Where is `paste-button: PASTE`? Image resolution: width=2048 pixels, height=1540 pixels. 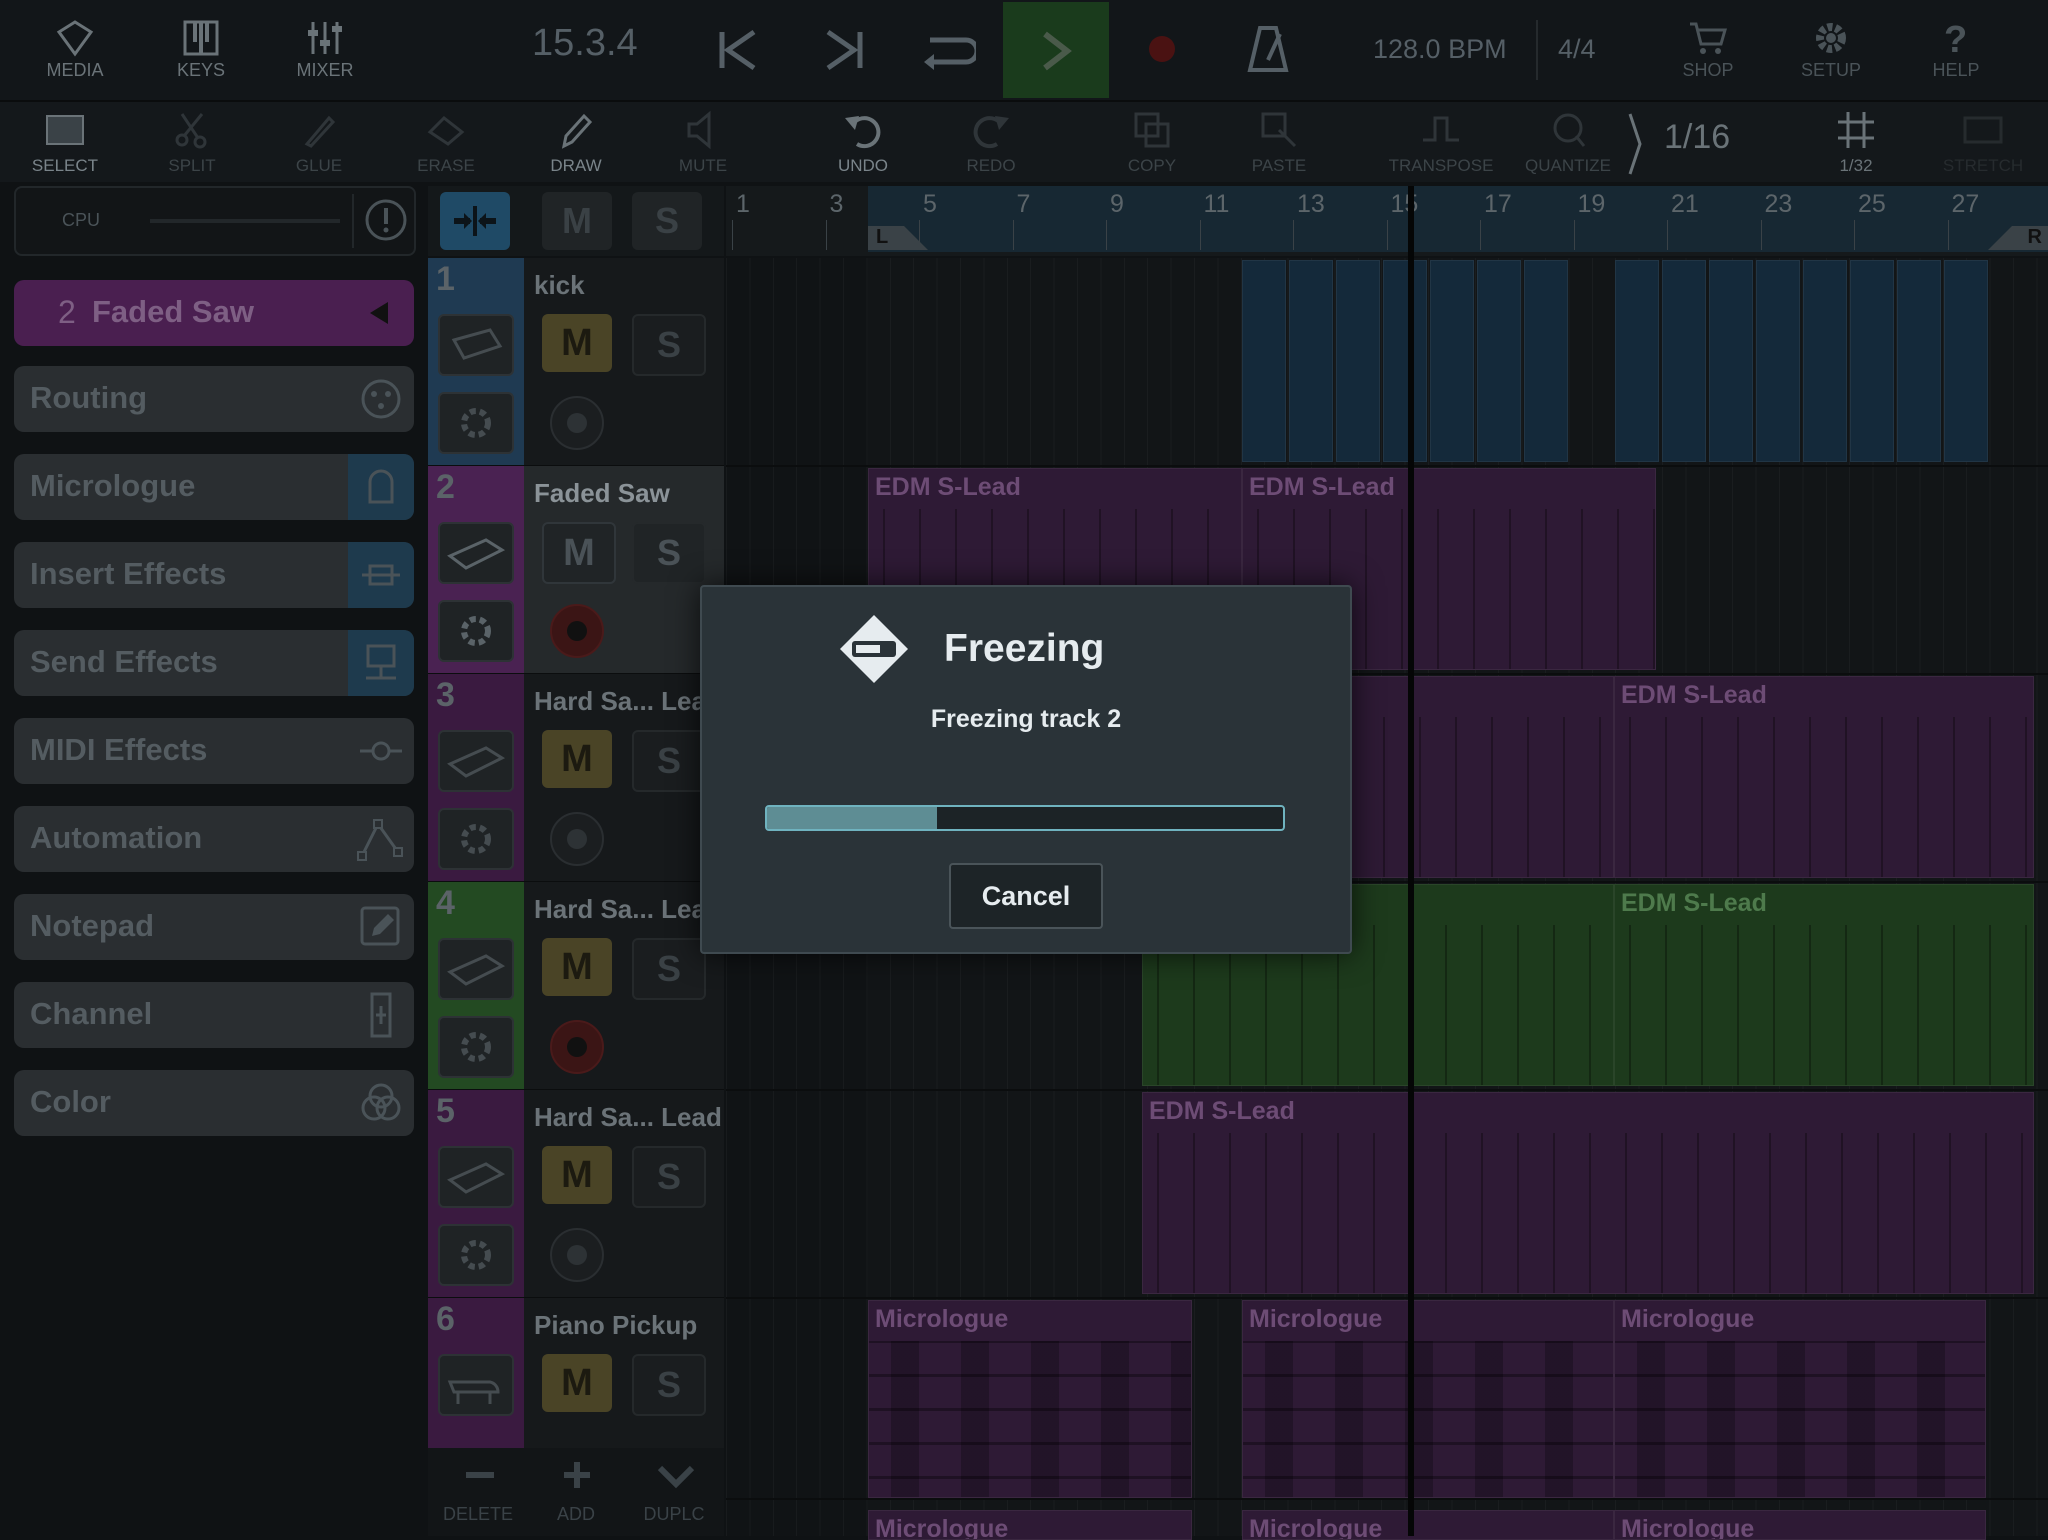
paste-button: PASTE is located at coordinates (1279, 142).